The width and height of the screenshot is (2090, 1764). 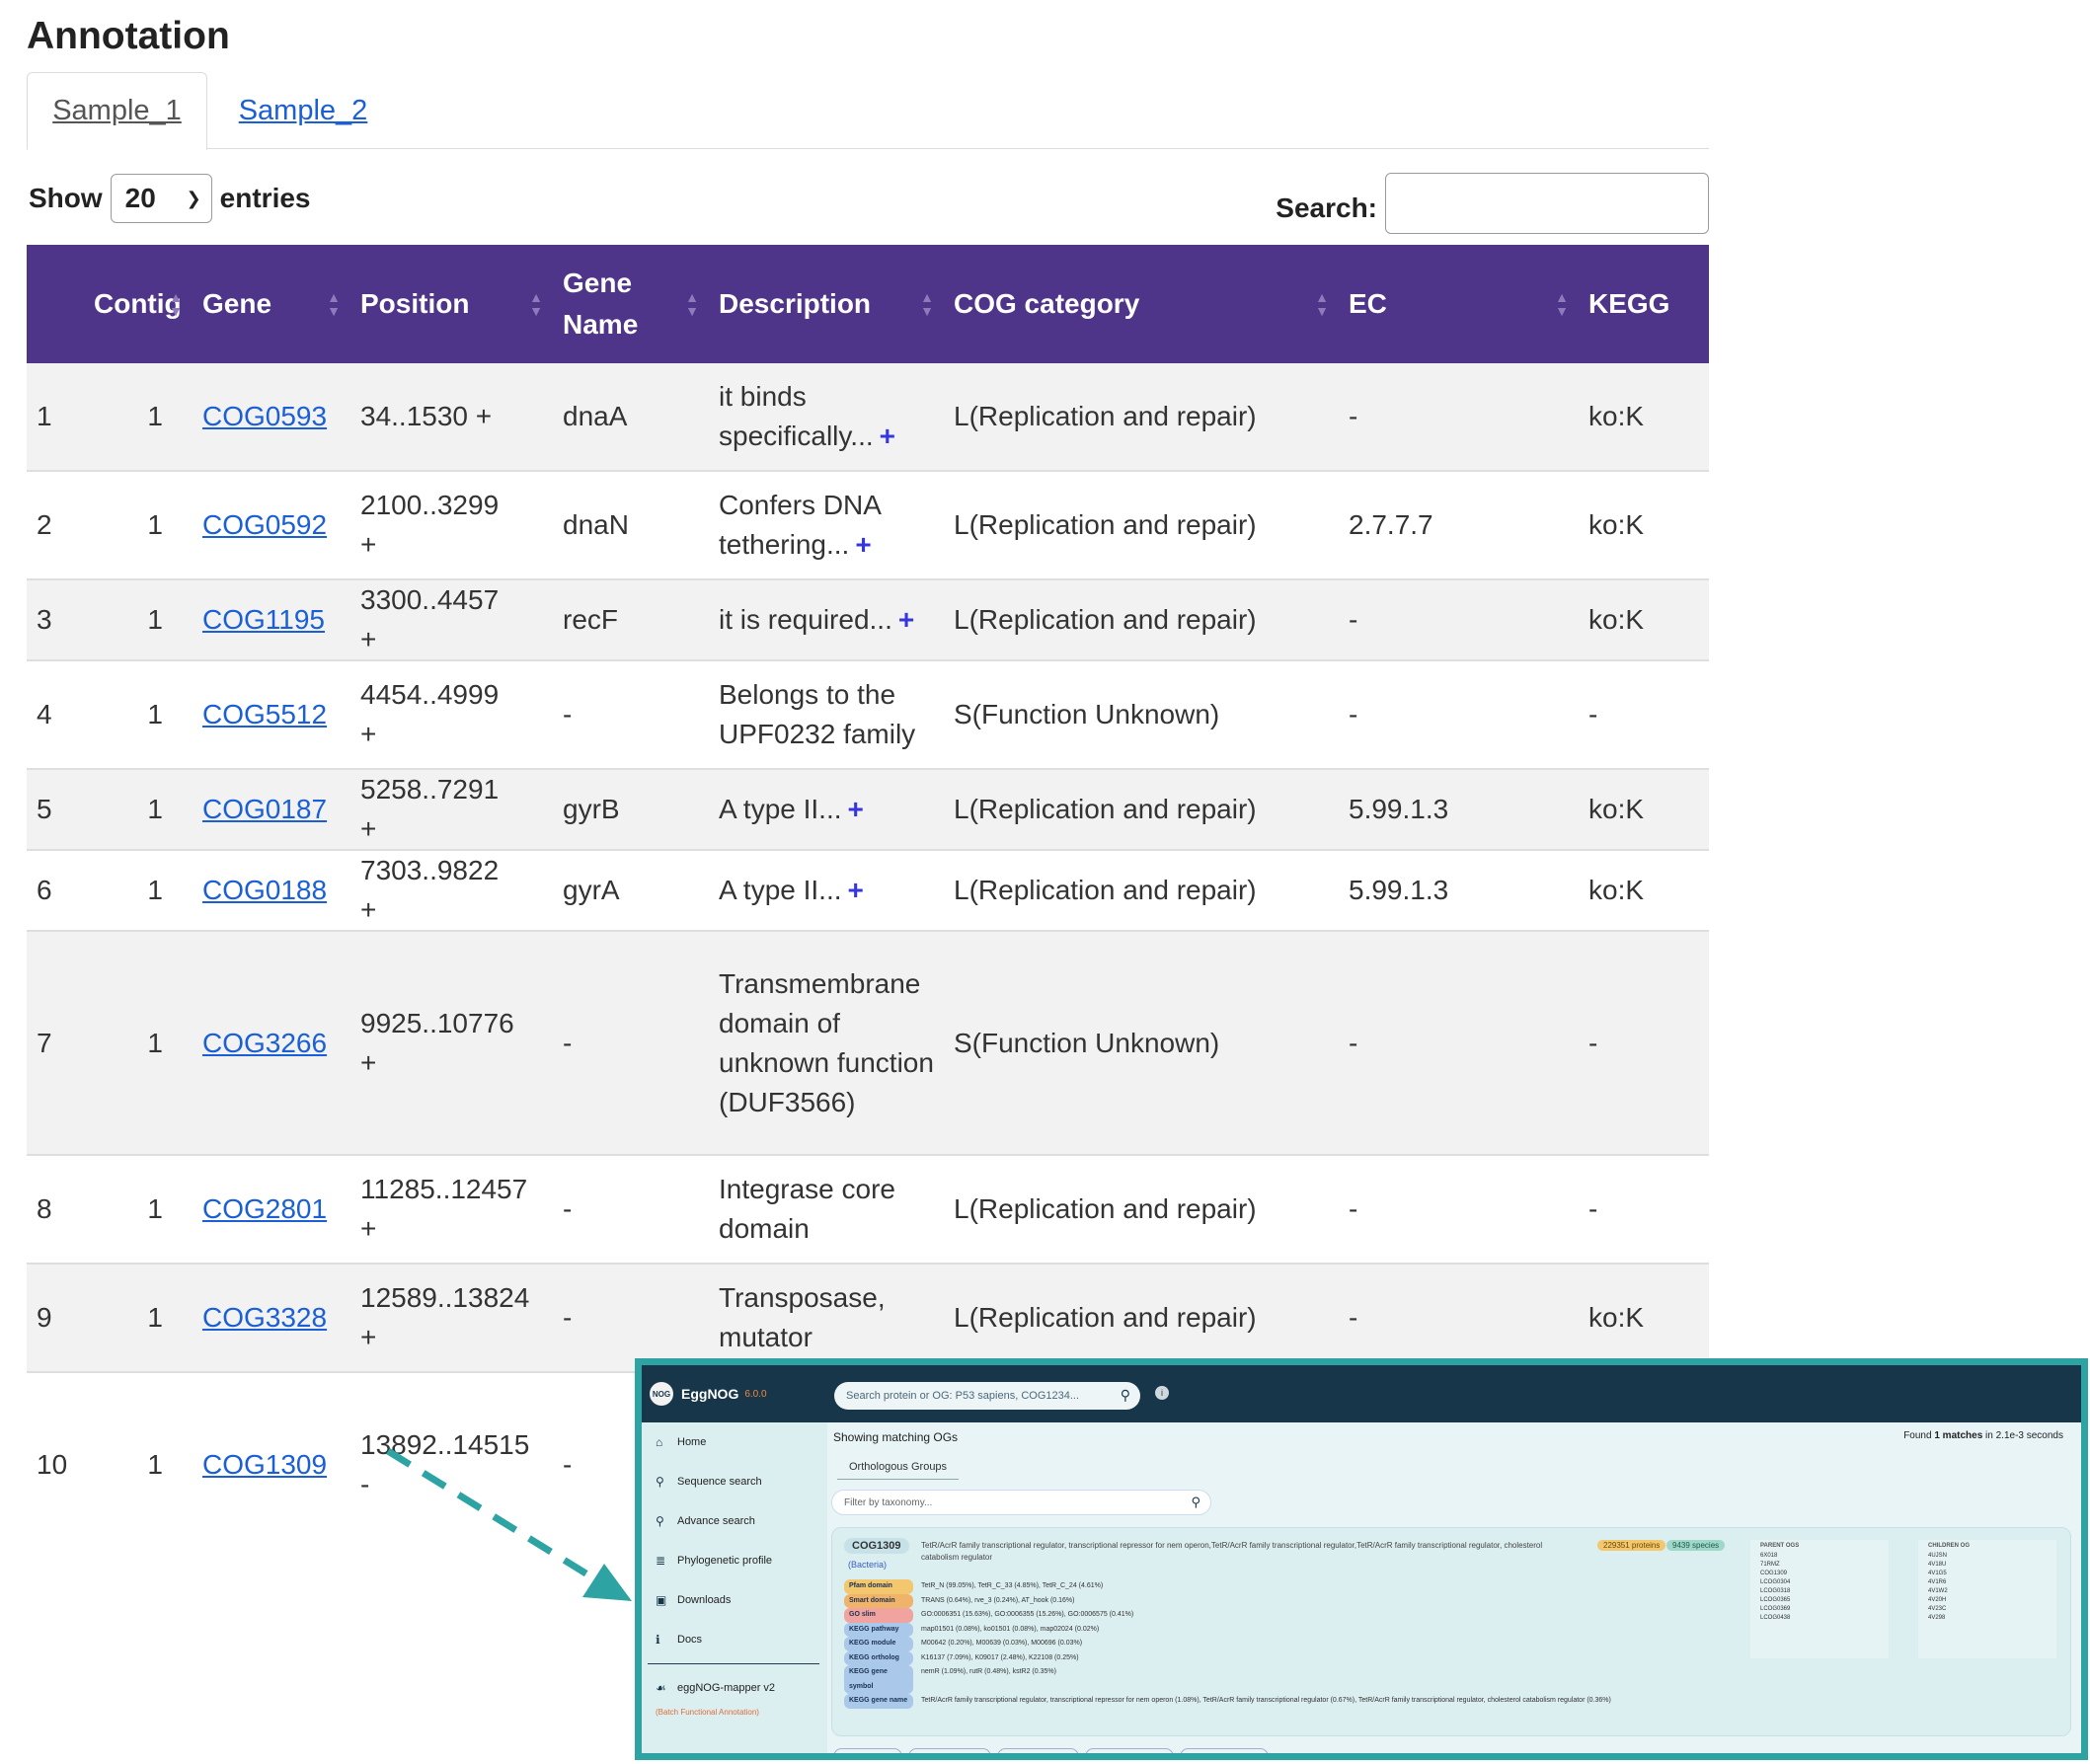 I want to click on col-header-description: Description ▲ ▼, so click(x=827, y=304).